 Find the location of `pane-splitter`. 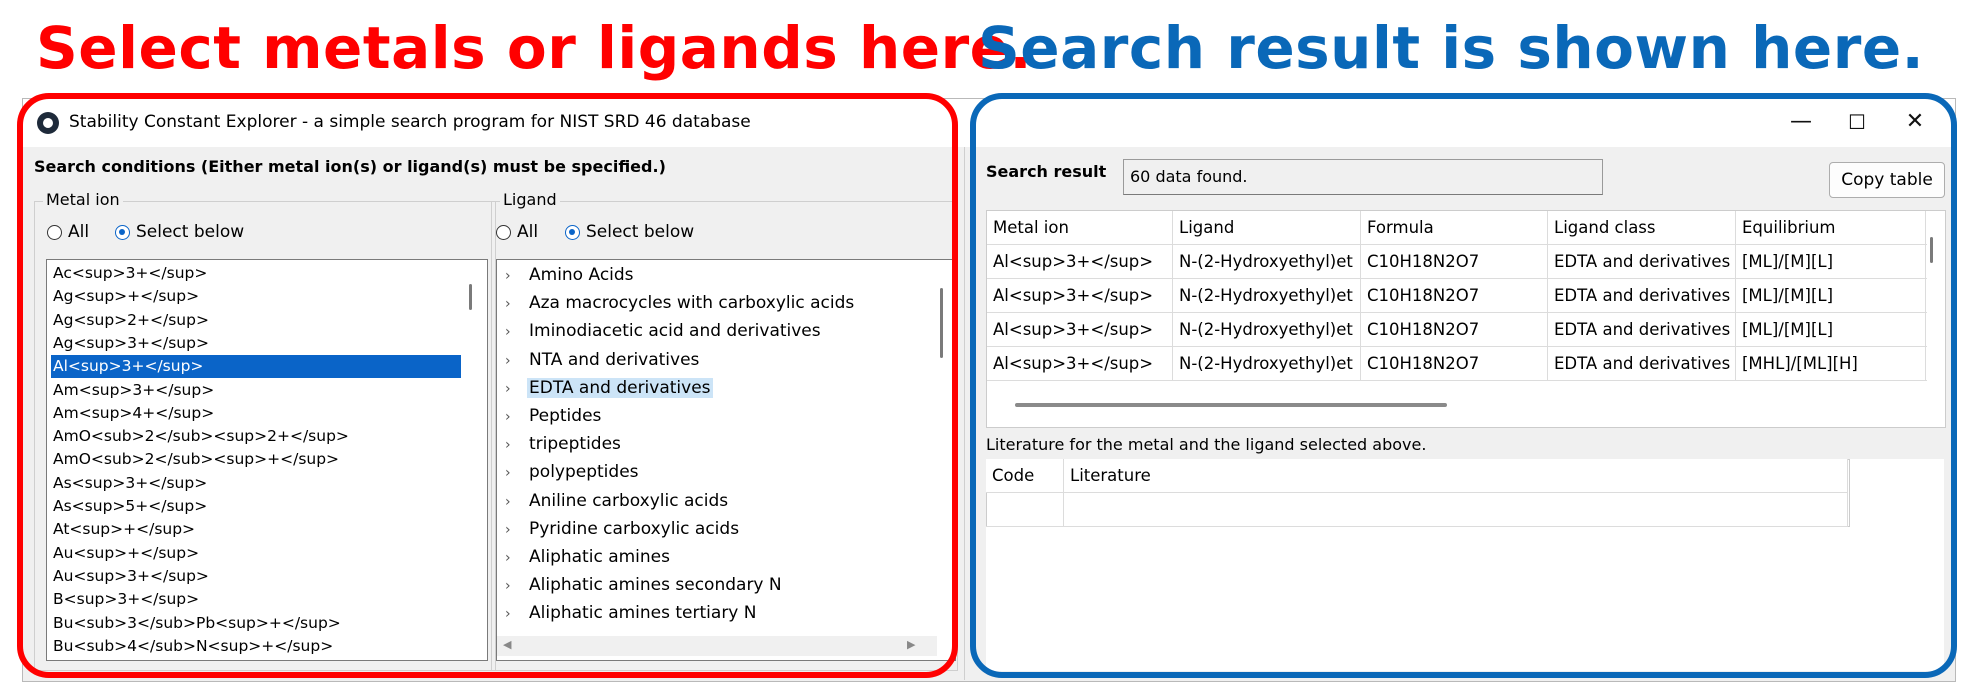

pane-splitter is located at coordinates (964, 413).